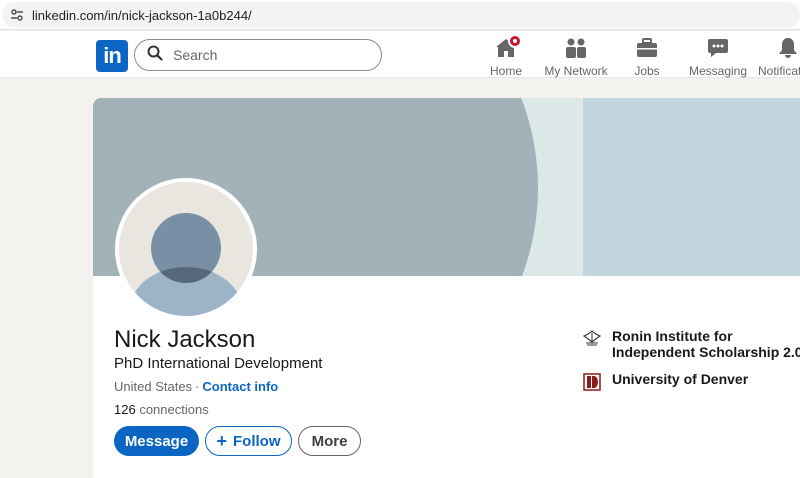  What do you see at coordinates (680, 379) in the screenshot?
I see `education-name: University of Denver` at bounding box center [680, 379].